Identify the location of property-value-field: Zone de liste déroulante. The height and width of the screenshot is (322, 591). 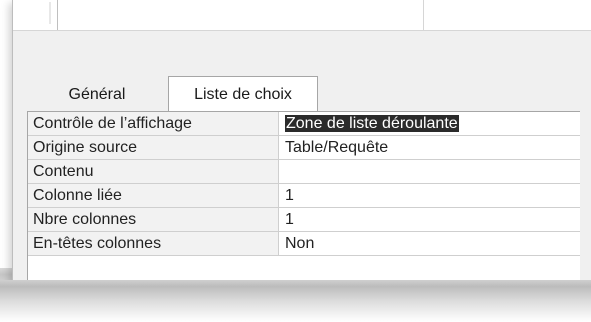
(430, 123).